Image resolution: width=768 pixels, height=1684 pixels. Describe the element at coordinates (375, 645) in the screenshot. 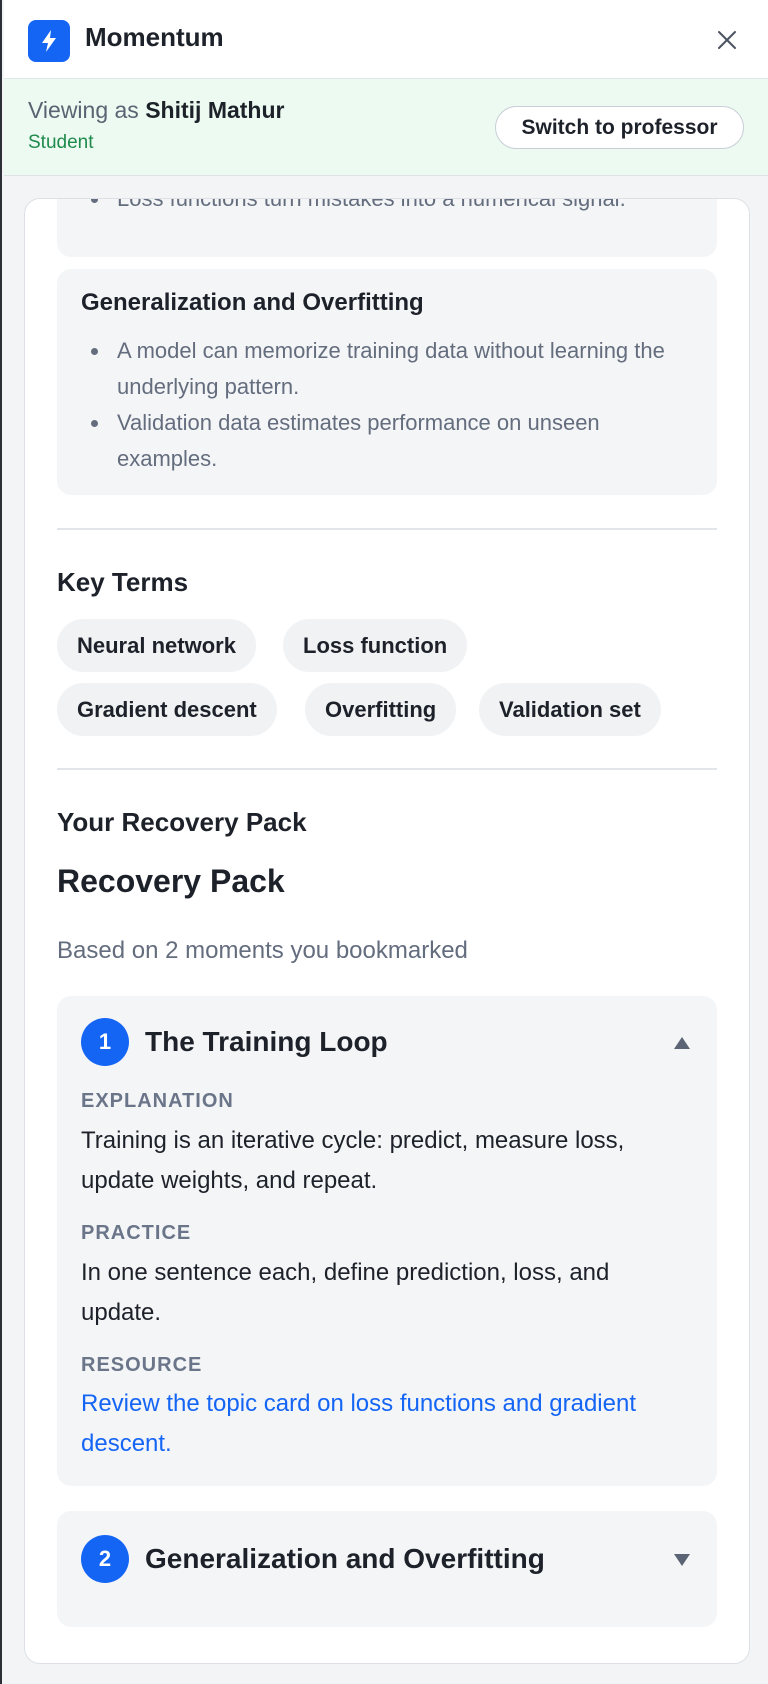

I see `key-term-chip: Loss function` at that location.